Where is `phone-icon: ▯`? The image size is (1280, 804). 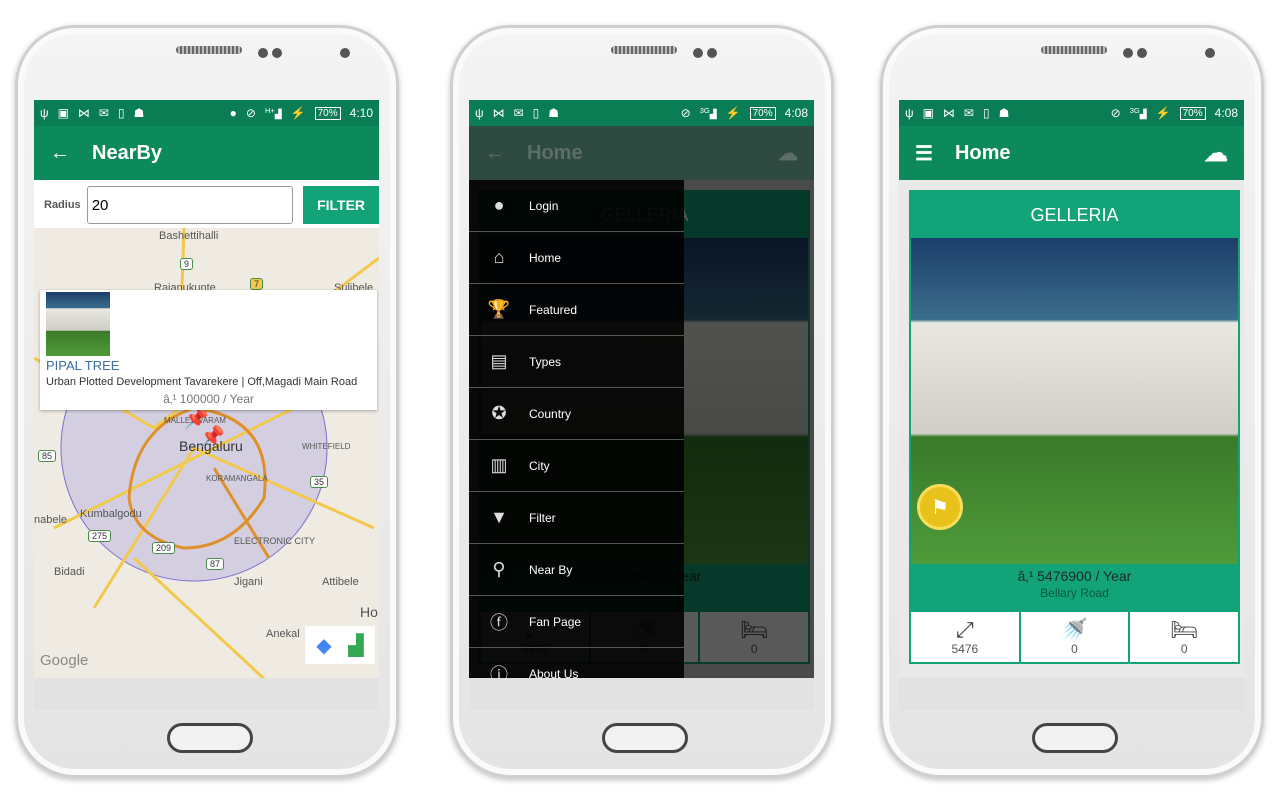
phone-icon: ▯ is located at coordinates (121, 113).